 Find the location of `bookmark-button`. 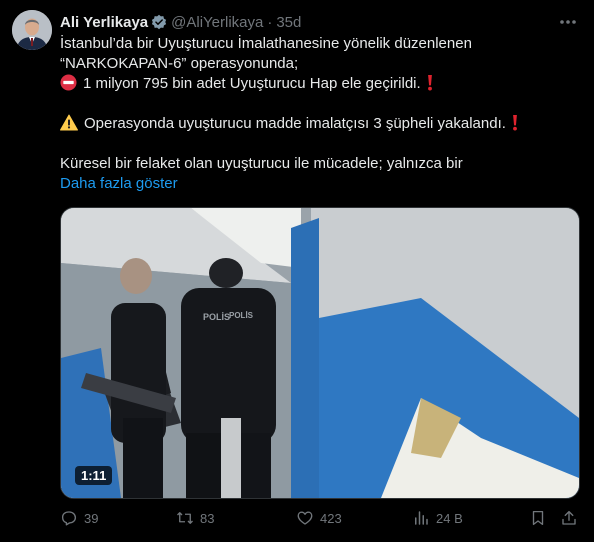

bookmark-button is located at coordinates (541, 518).